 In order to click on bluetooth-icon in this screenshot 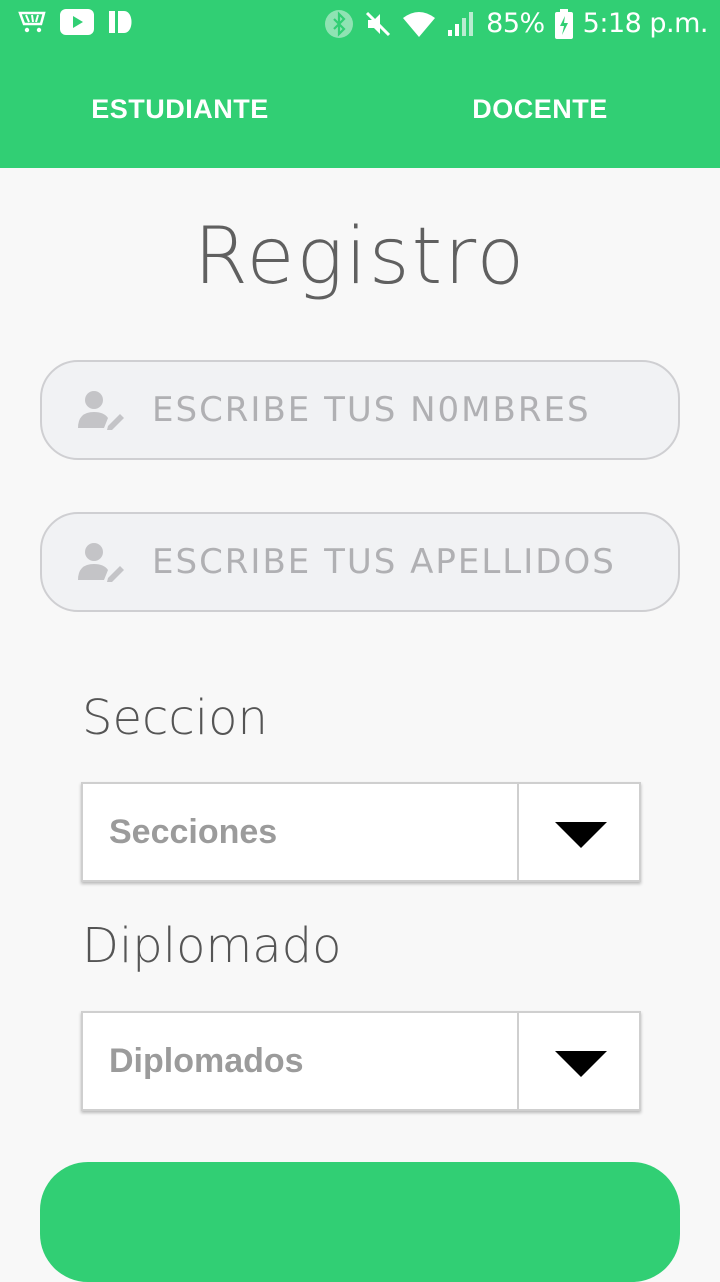, I will do `click(339, 23)`.